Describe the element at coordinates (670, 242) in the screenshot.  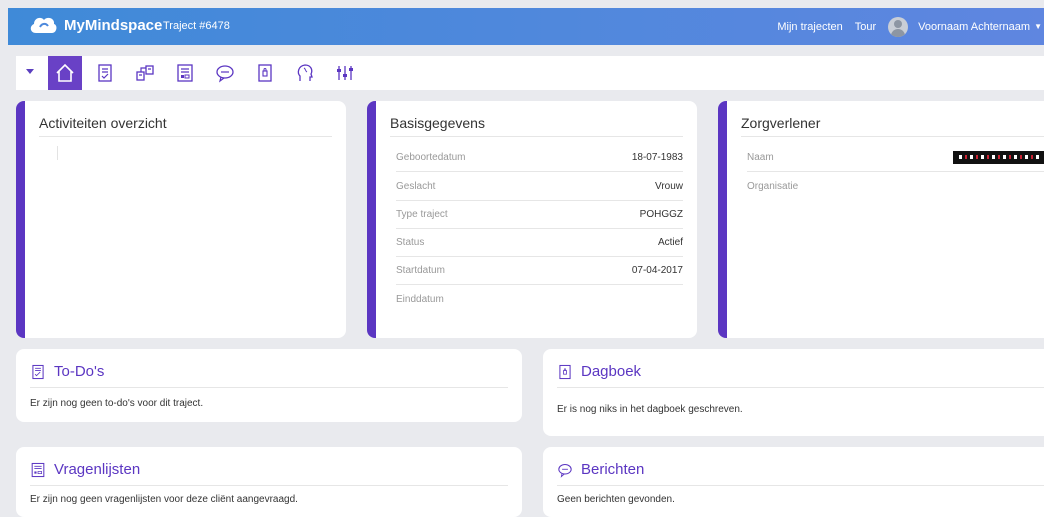
I see `value: Actief` at that location.